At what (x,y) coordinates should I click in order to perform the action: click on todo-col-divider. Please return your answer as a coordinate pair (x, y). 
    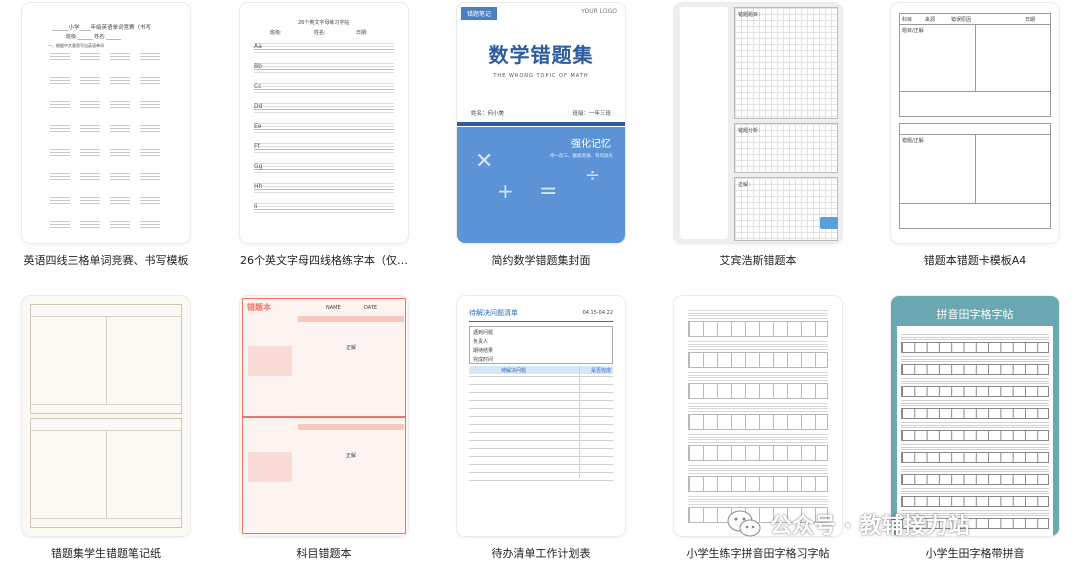
    Looking at the image, I should click on (579, 422).